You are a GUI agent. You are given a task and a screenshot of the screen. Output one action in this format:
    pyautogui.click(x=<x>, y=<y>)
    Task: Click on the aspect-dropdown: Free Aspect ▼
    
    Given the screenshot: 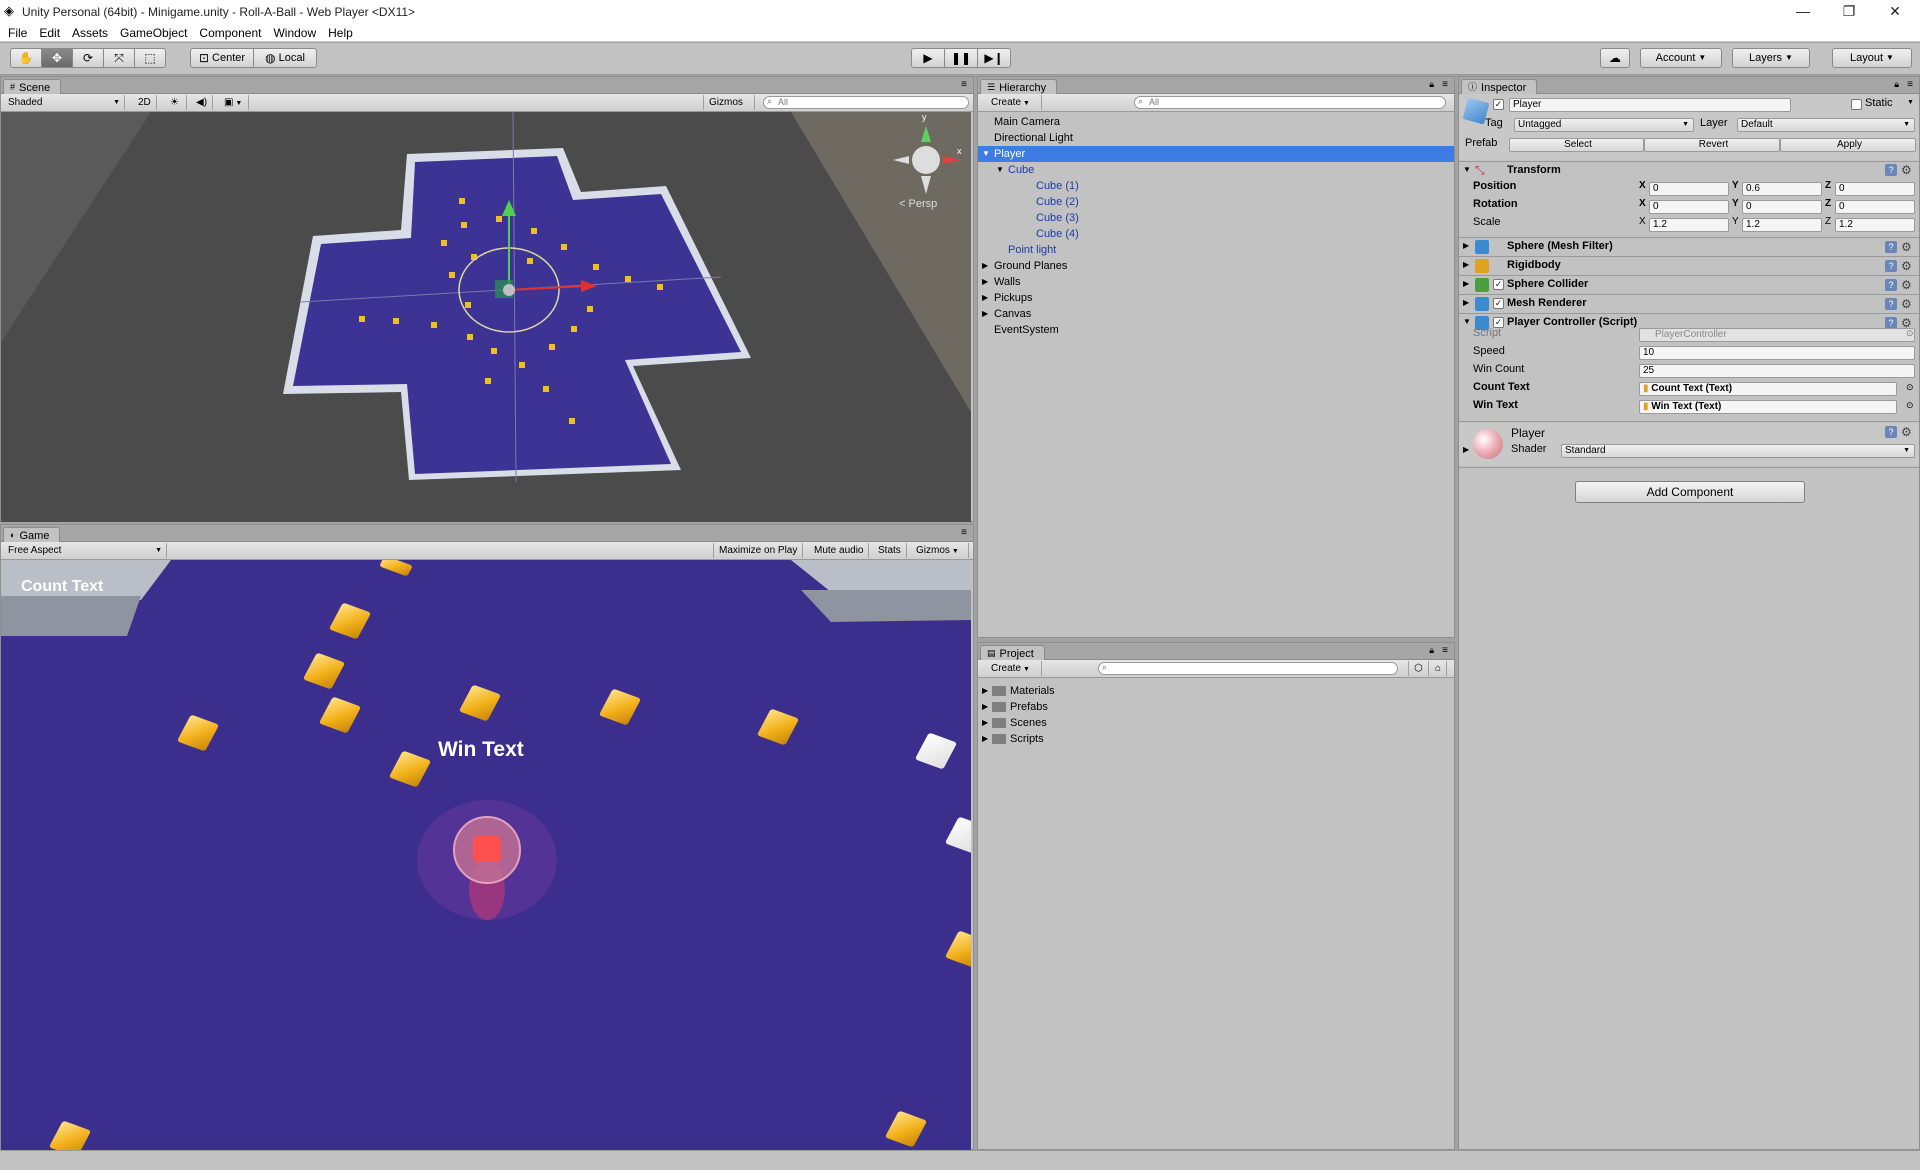 What is the action you would take?
    pyautogui.click(x=85, y=550)
    